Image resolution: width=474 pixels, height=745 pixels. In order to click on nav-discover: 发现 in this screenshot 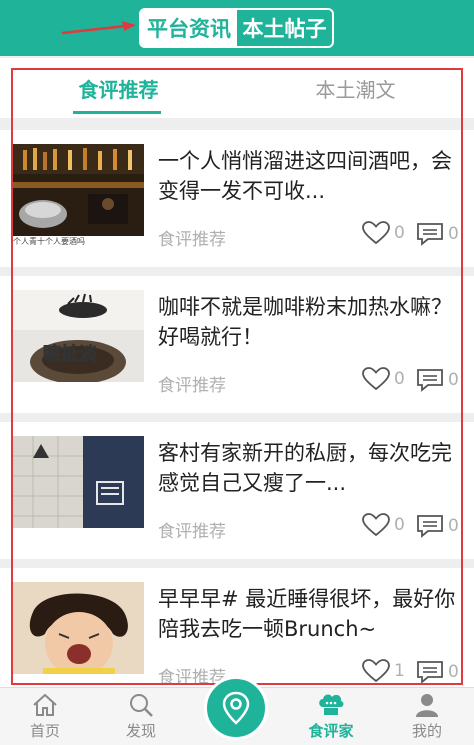, I will do `click(141, 716)`.